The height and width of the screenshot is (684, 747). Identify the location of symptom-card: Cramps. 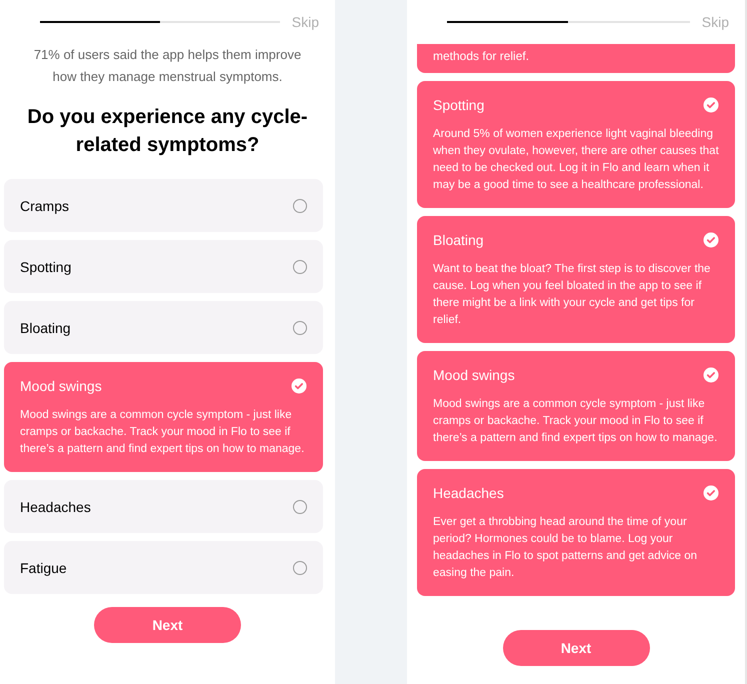
(163, 205).